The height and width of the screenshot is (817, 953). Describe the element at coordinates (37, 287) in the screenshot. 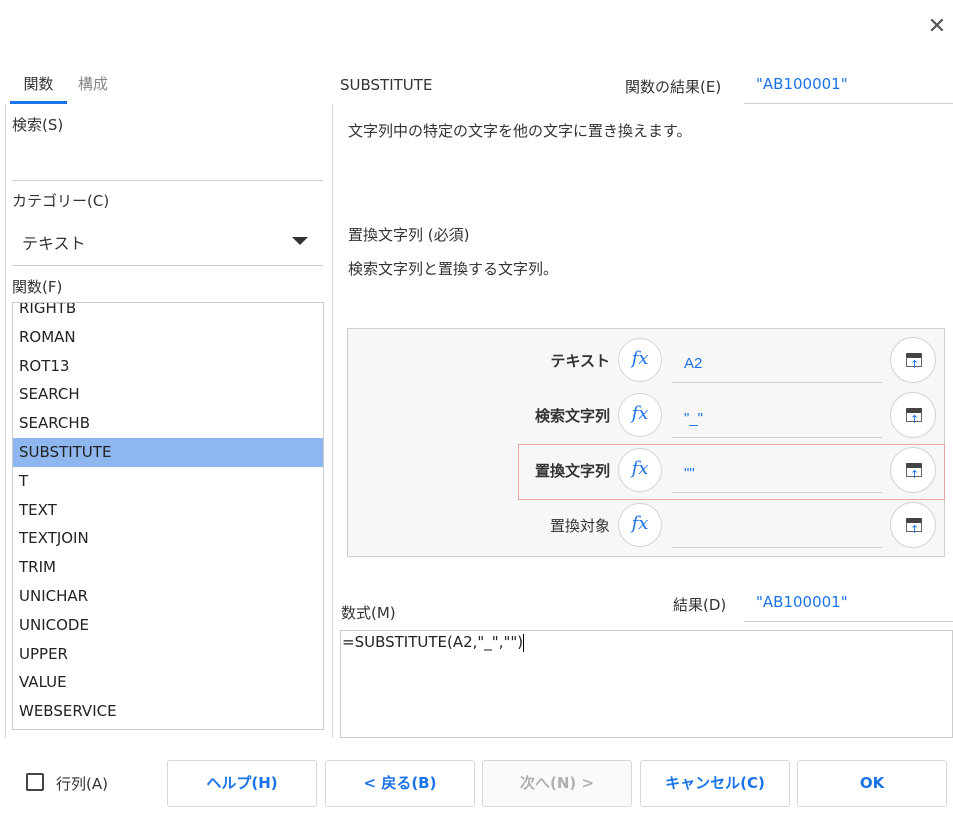

I see `functions-label: 関数(F)` at that location.